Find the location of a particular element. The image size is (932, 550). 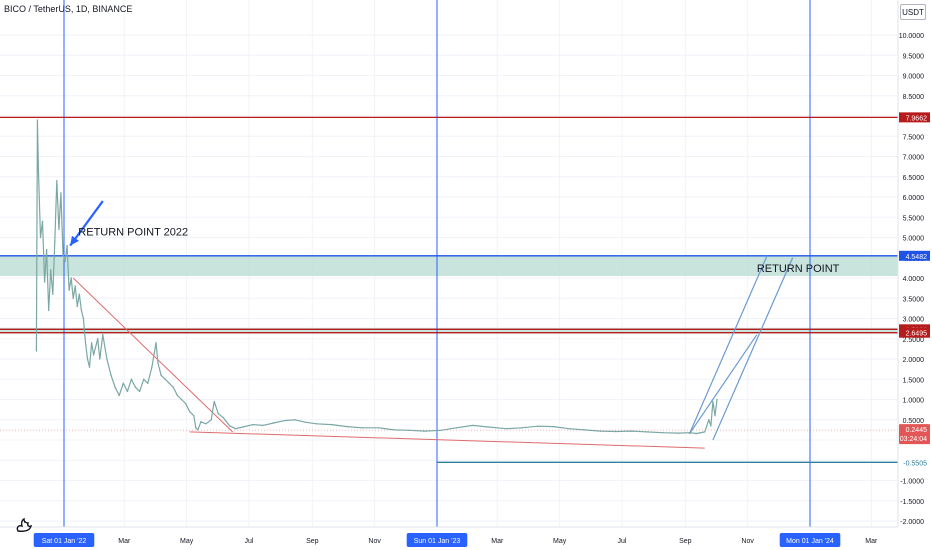

price-tick-label: 6.5000 is located at coordinates (914, 178).